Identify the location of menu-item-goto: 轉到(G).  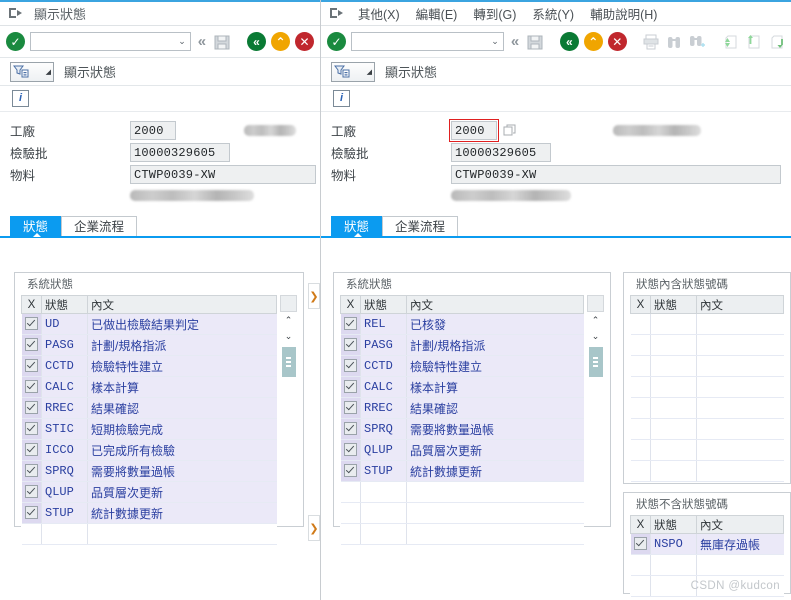
(494, 13).